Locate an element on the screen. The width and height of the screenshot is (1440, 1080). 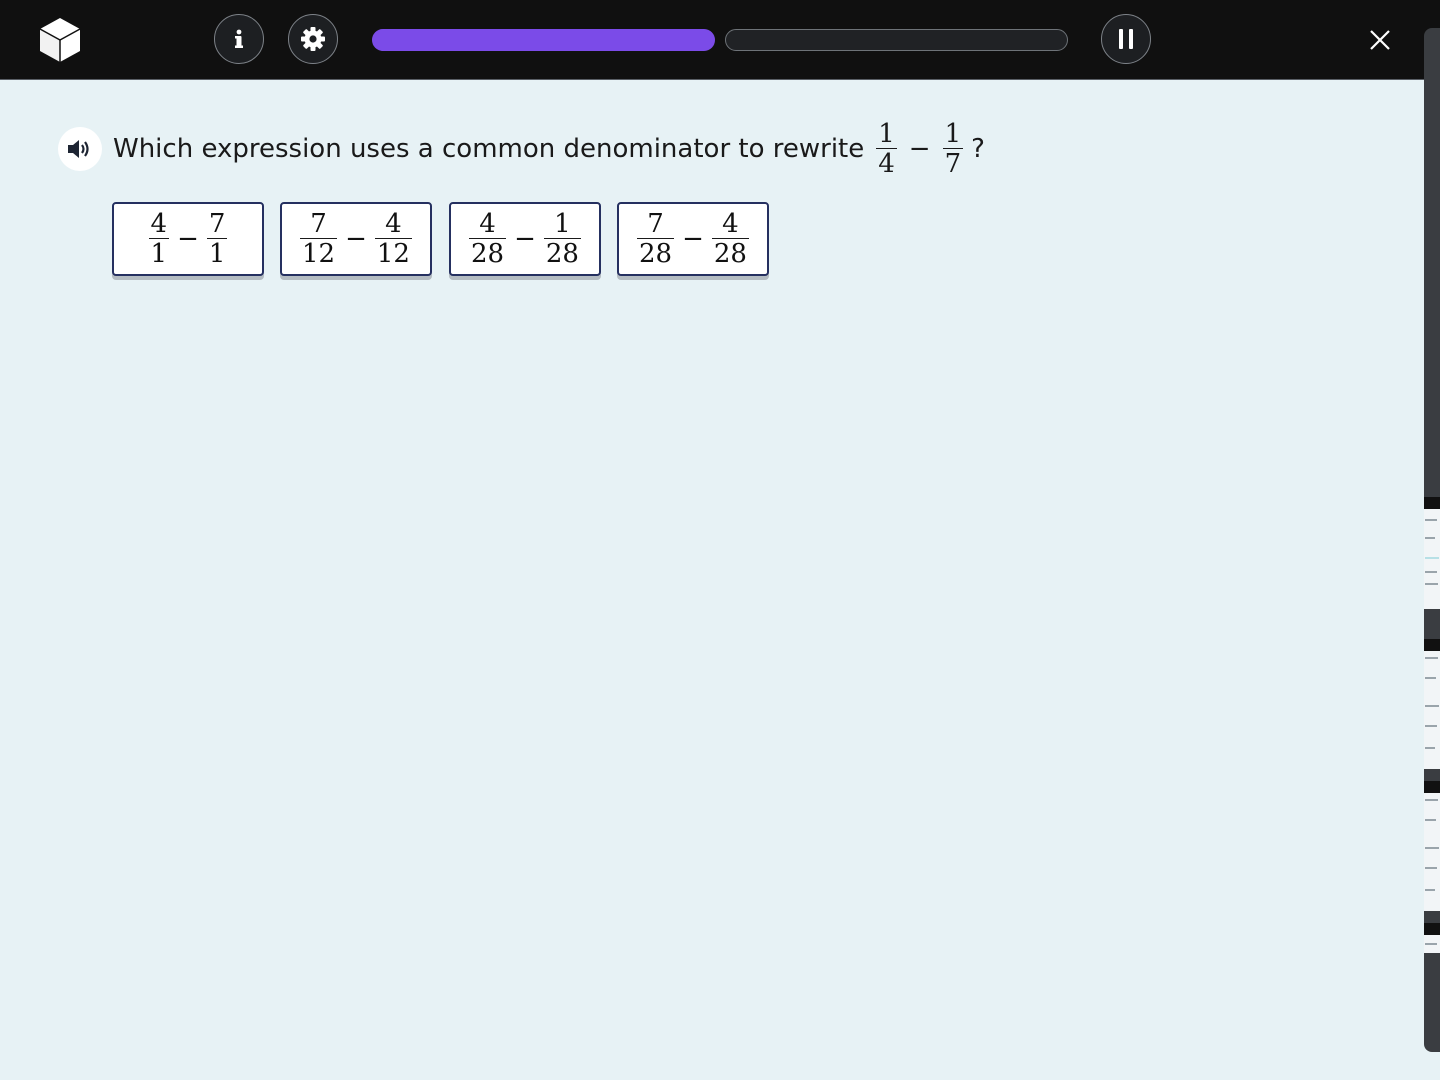
speaker-icon is located at coordinates (78, 149).